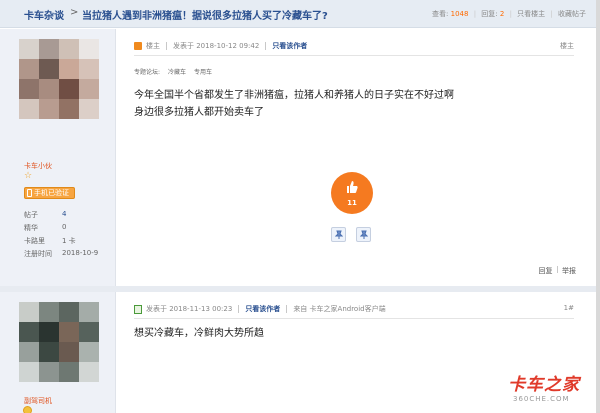 The image size is (600, 413). What do you see at coordinates (546, 271) in the screenshot?
I see `reply-link: 回复` at bounding box center [546, 271].